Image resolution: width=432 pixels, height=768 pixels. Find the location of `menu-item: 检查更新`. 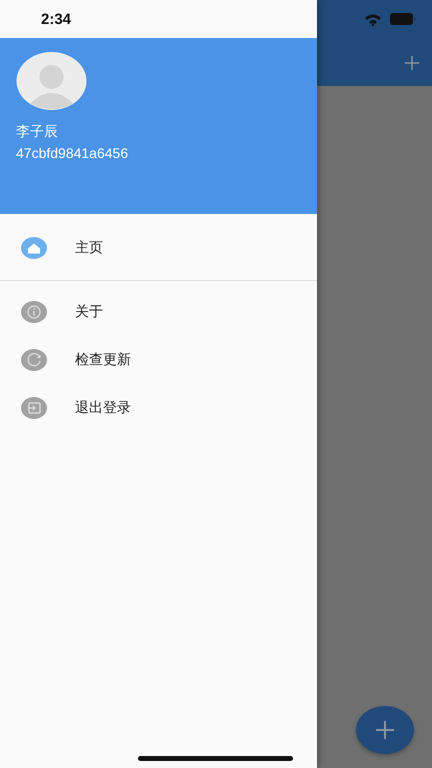

menu-item: 检查更新 is located at coordinates (158, 360).